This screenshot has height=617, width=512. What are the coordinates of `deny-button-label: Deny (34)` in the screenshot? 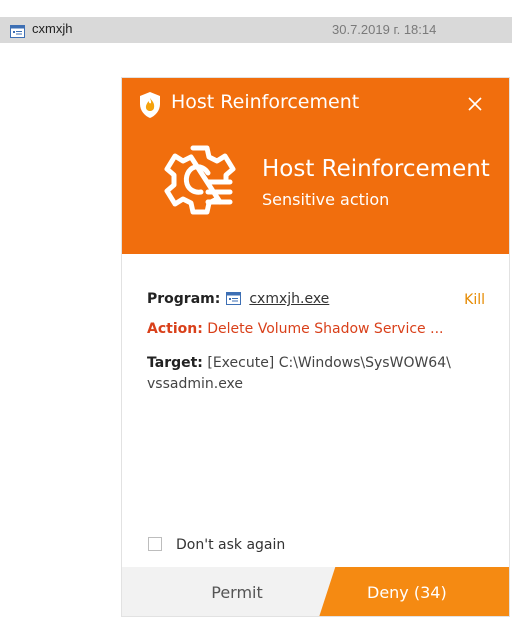 It's located at (407, 591).